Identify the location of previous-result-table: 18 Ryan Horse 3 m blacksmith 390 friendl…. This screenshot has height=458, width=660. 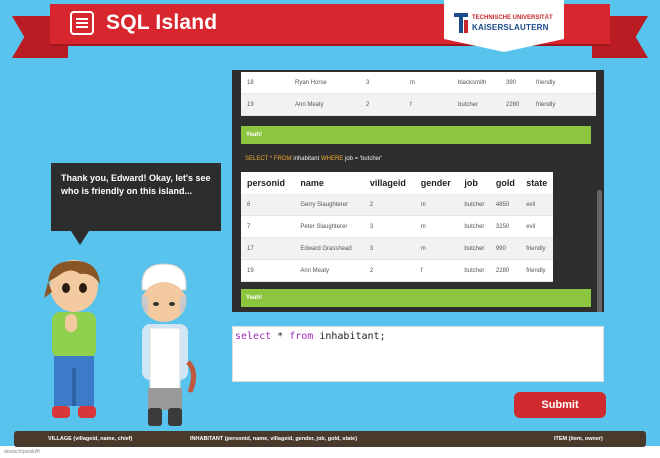
(418, 94).